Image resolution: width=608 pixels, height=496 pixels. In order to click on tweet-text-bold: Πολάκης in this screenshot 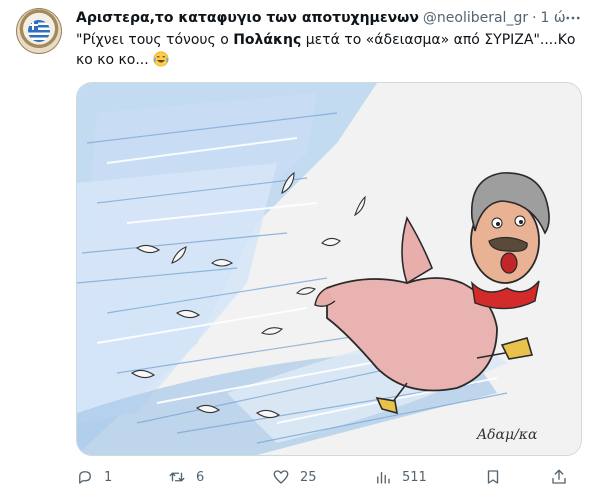, I will do `click(267, 40)`.